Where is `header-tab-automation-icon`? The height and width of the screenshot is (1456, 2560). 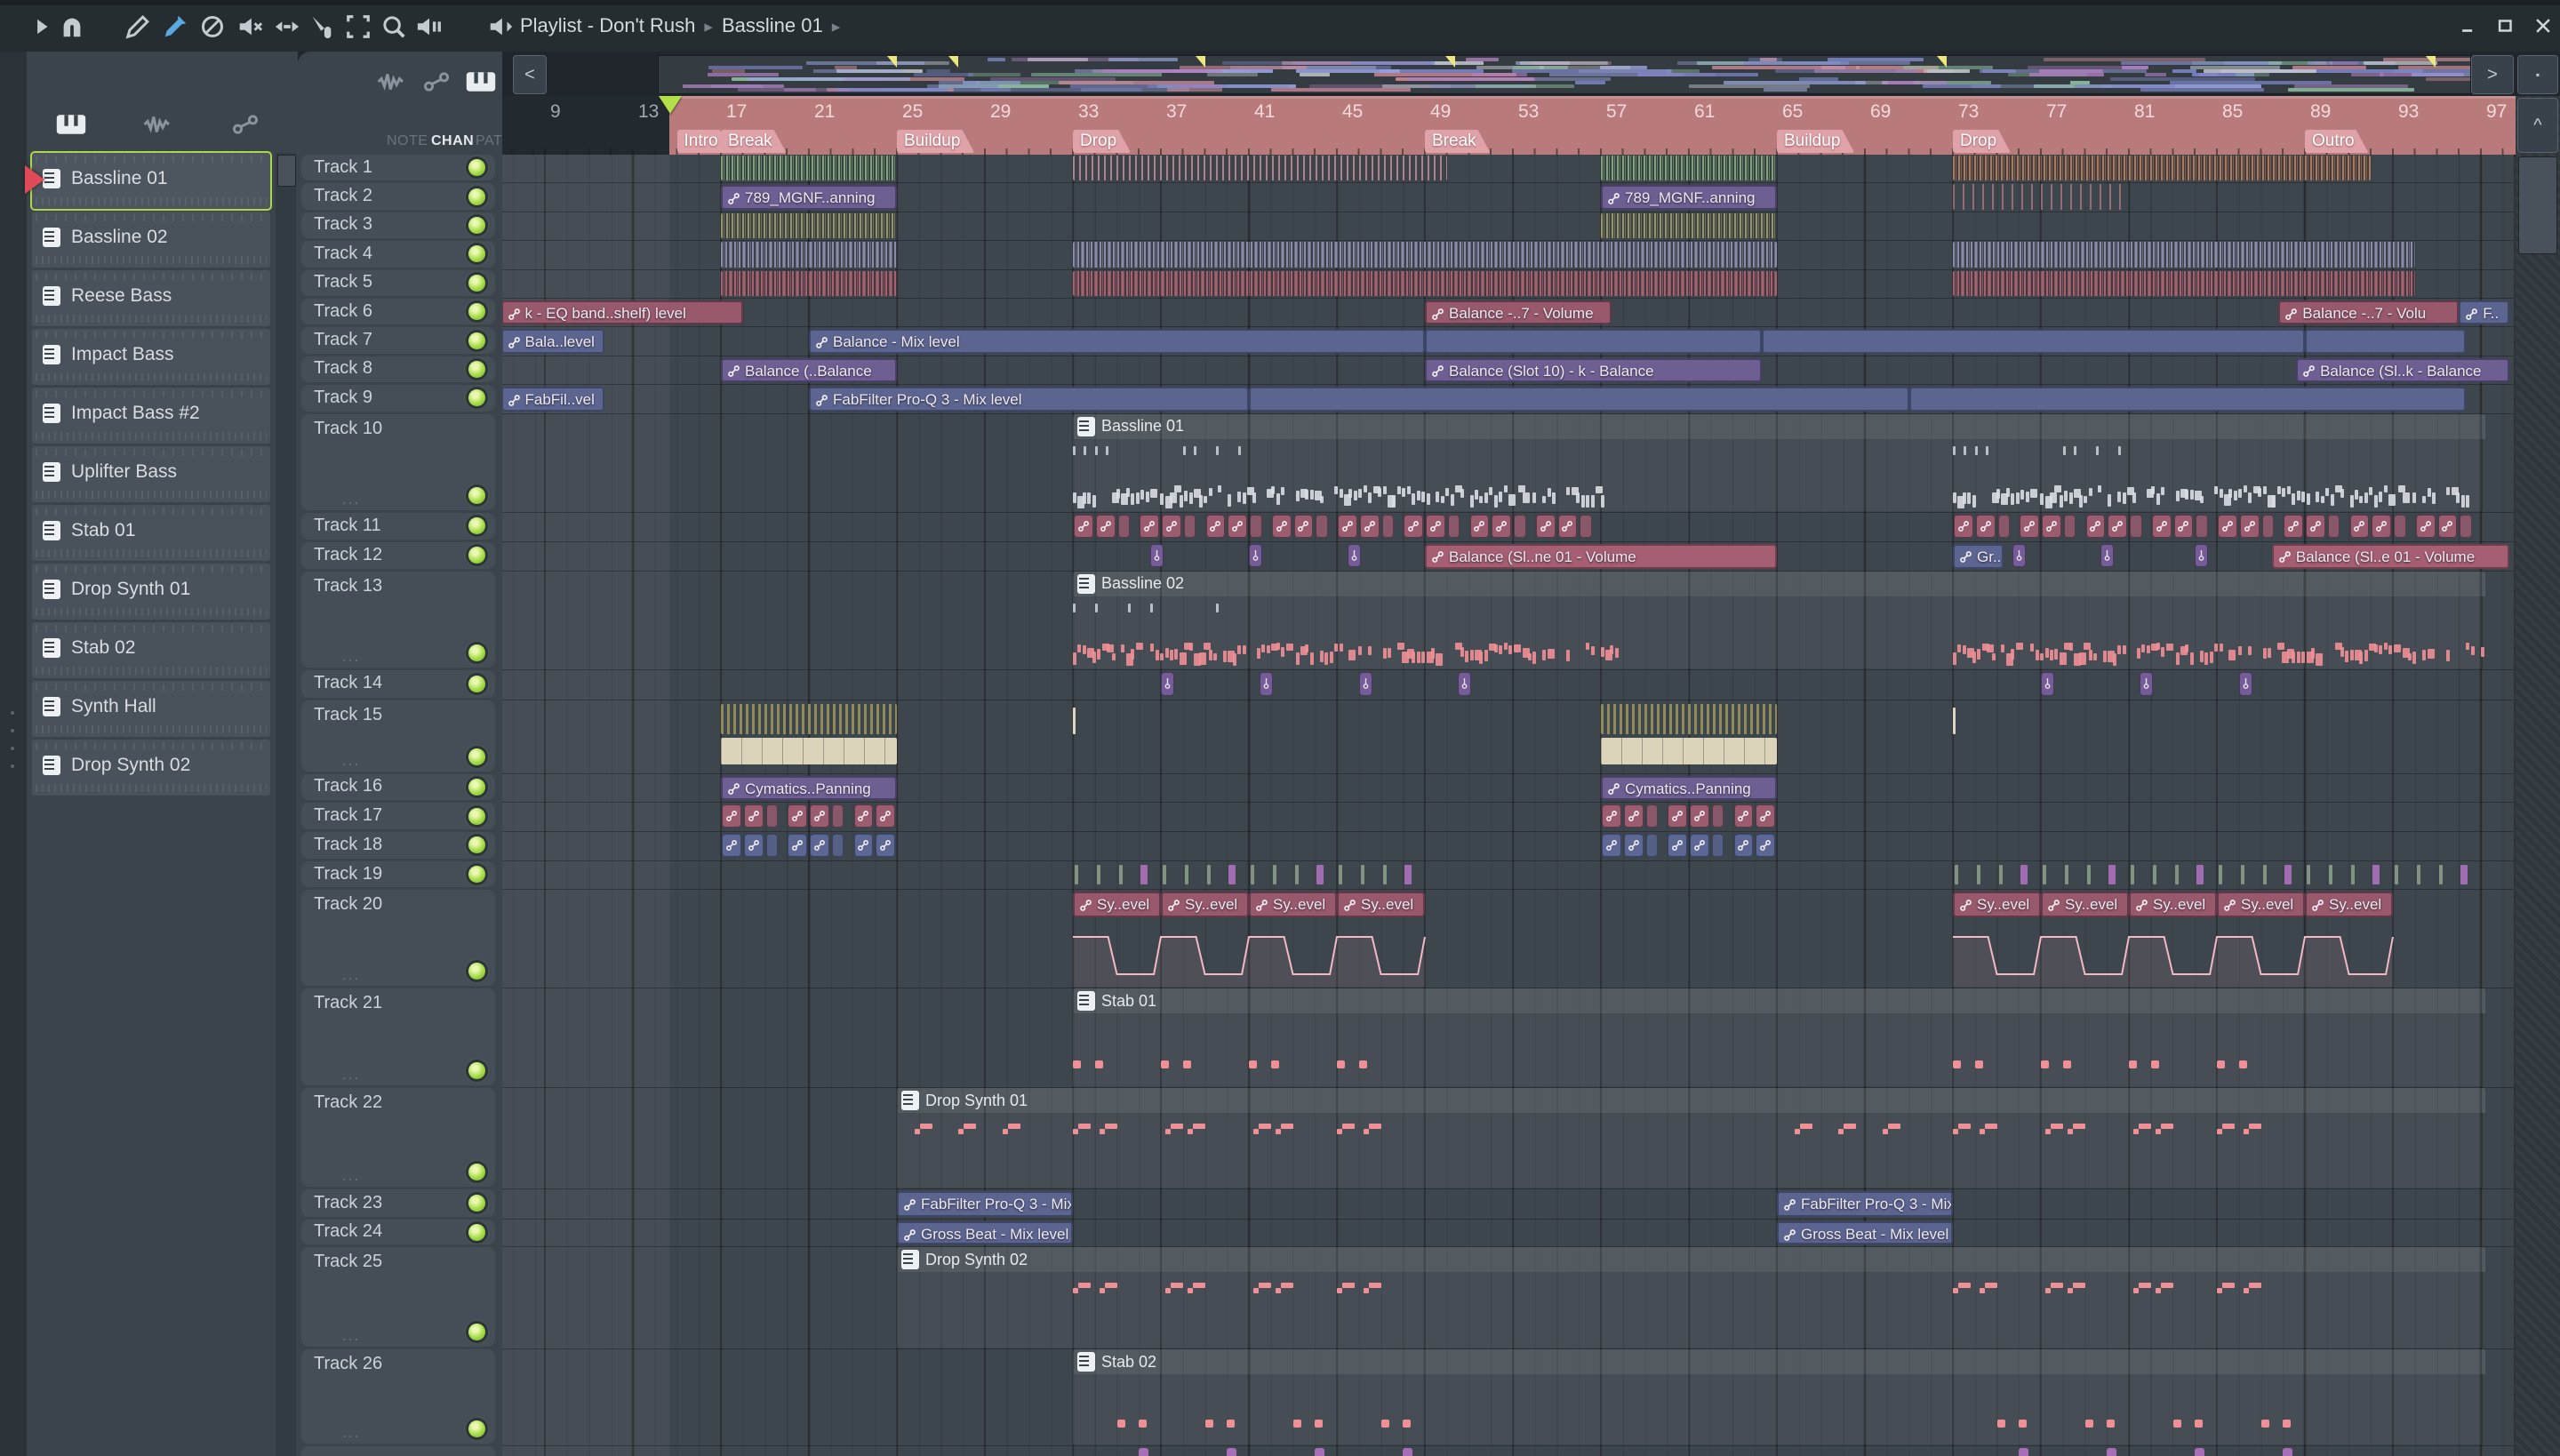
header-tab-automation-icon is located at coordinates (436, 82).